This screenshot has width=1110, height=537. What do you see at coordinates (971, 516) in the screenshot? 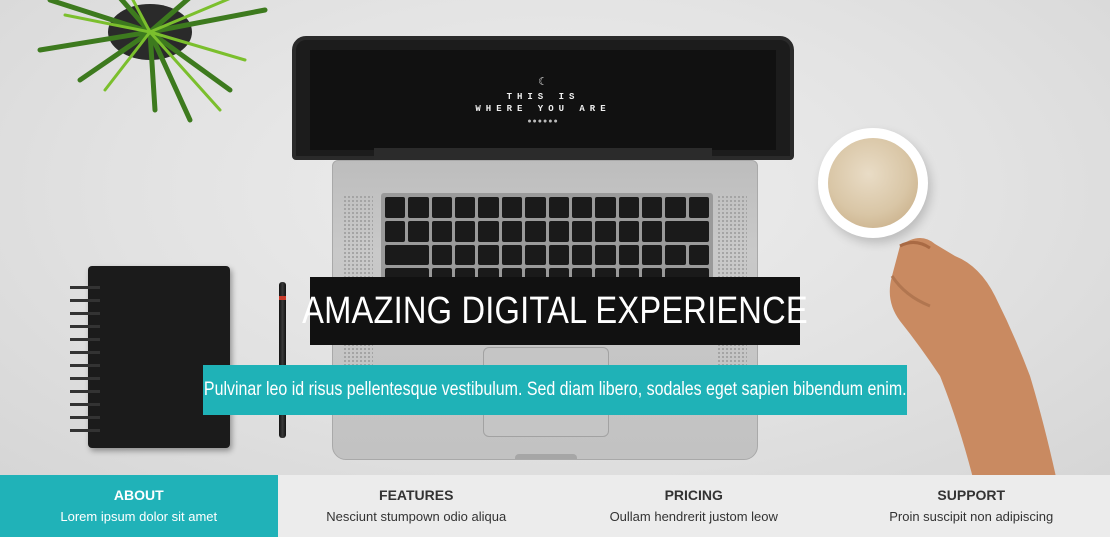
I see `nav-item-subtitle: Proin suscipit non adipiscing` at bounding box center [971, 516].